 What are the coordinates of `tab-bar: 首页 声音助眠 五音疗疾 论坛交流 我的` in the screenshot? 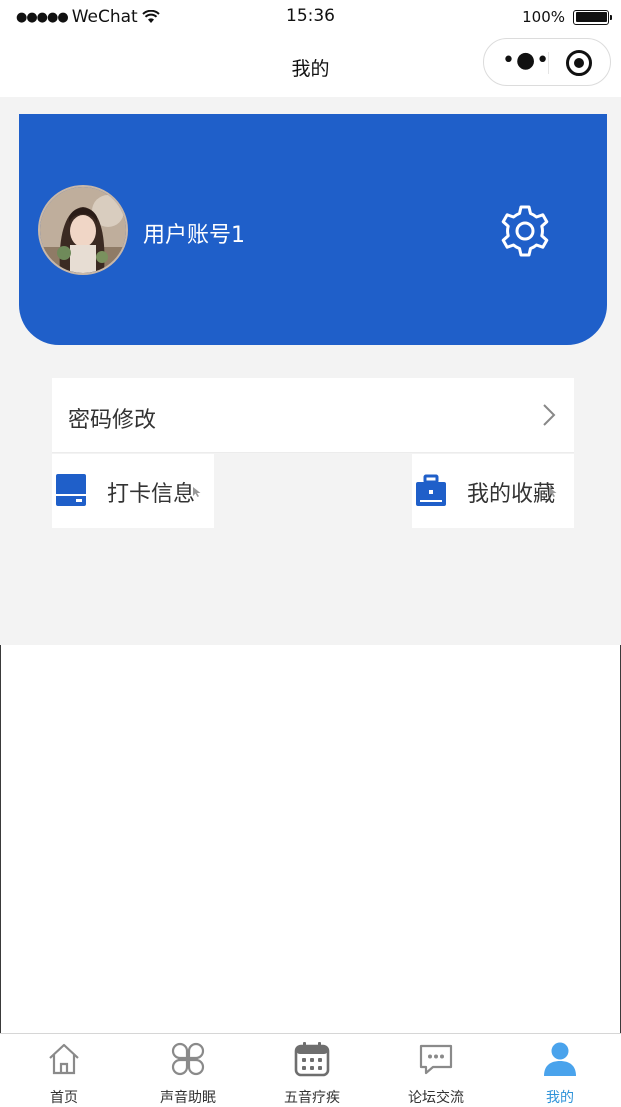 It's located at (310, 1070).